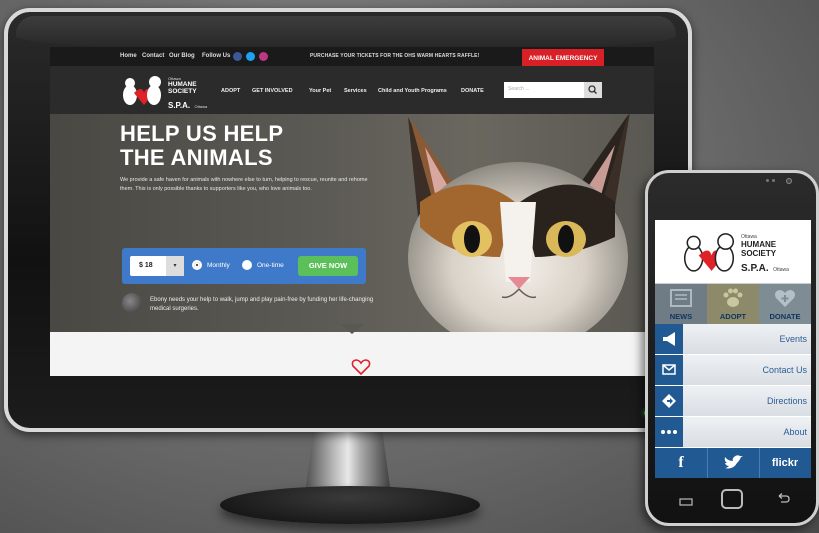  What do you see at coordinates (201, 106) in the screenshot?
I see `logo-city-fr: Ottawa` at bounding box center [201, 106].